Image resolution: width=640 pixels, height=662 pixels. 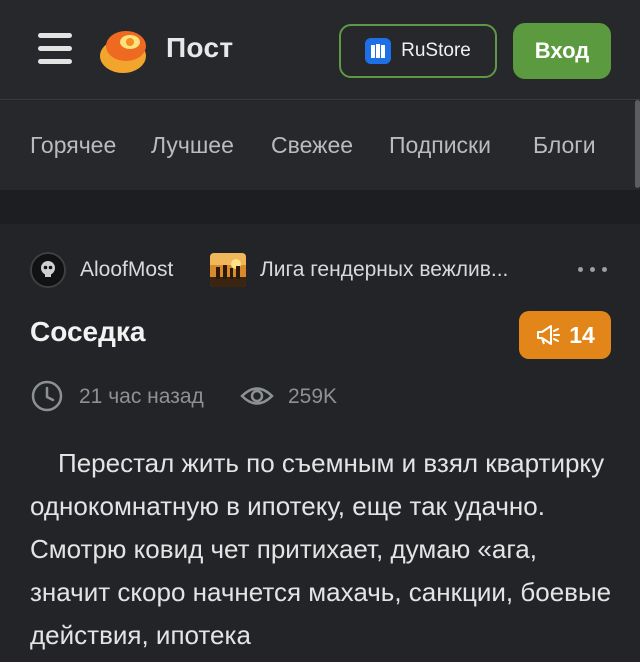 I want to click on logo-icon, so click(x=123, y=51).